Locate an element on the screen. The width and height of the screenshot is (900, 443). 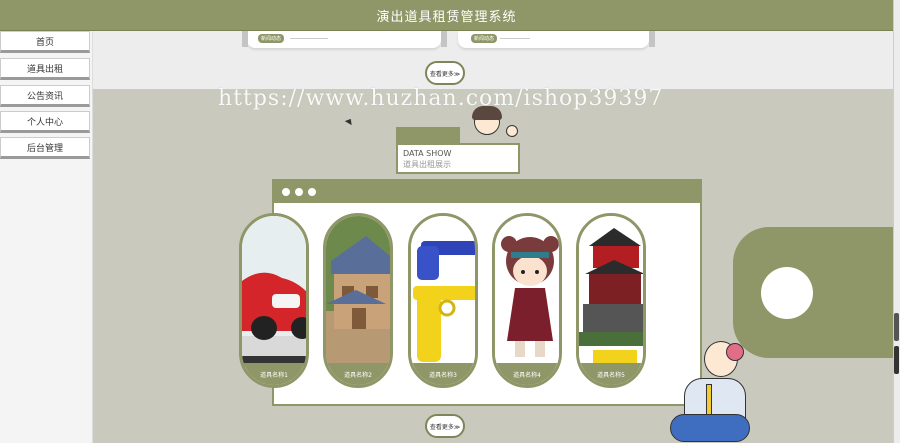
data-show-box: DATA SHOW 道具出租展示 is located at coordinates (458, 158).